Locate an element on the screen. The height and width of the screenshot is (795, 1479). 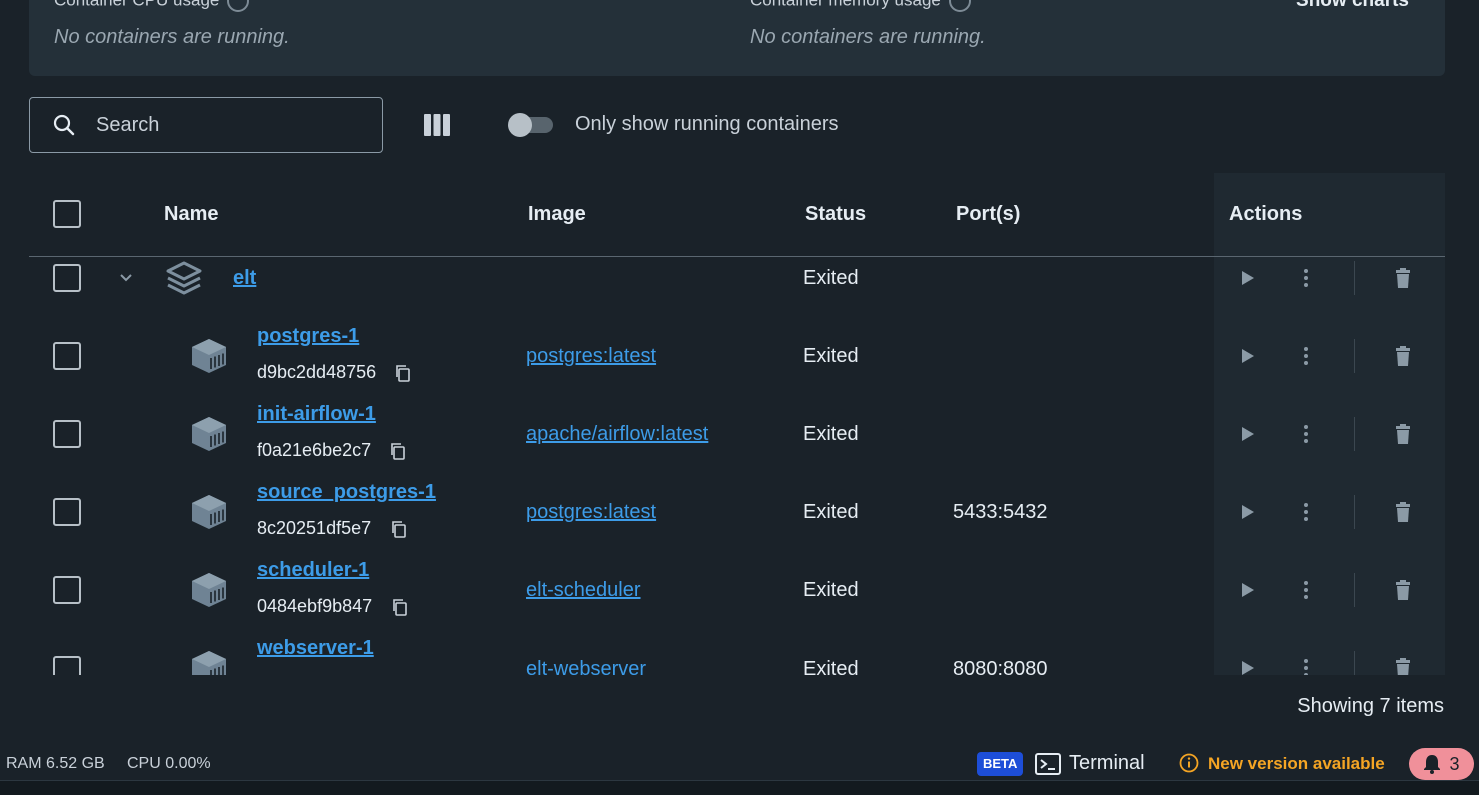
beta-badge: BETA is located at coordinates (1000, 764).